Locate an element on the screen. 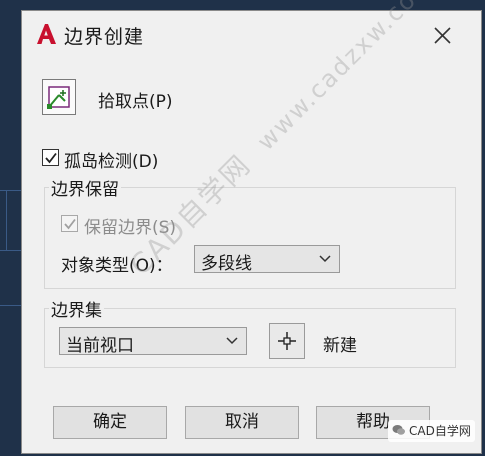  dialog-title: 边界创建 is located at coordinates (104, 37).